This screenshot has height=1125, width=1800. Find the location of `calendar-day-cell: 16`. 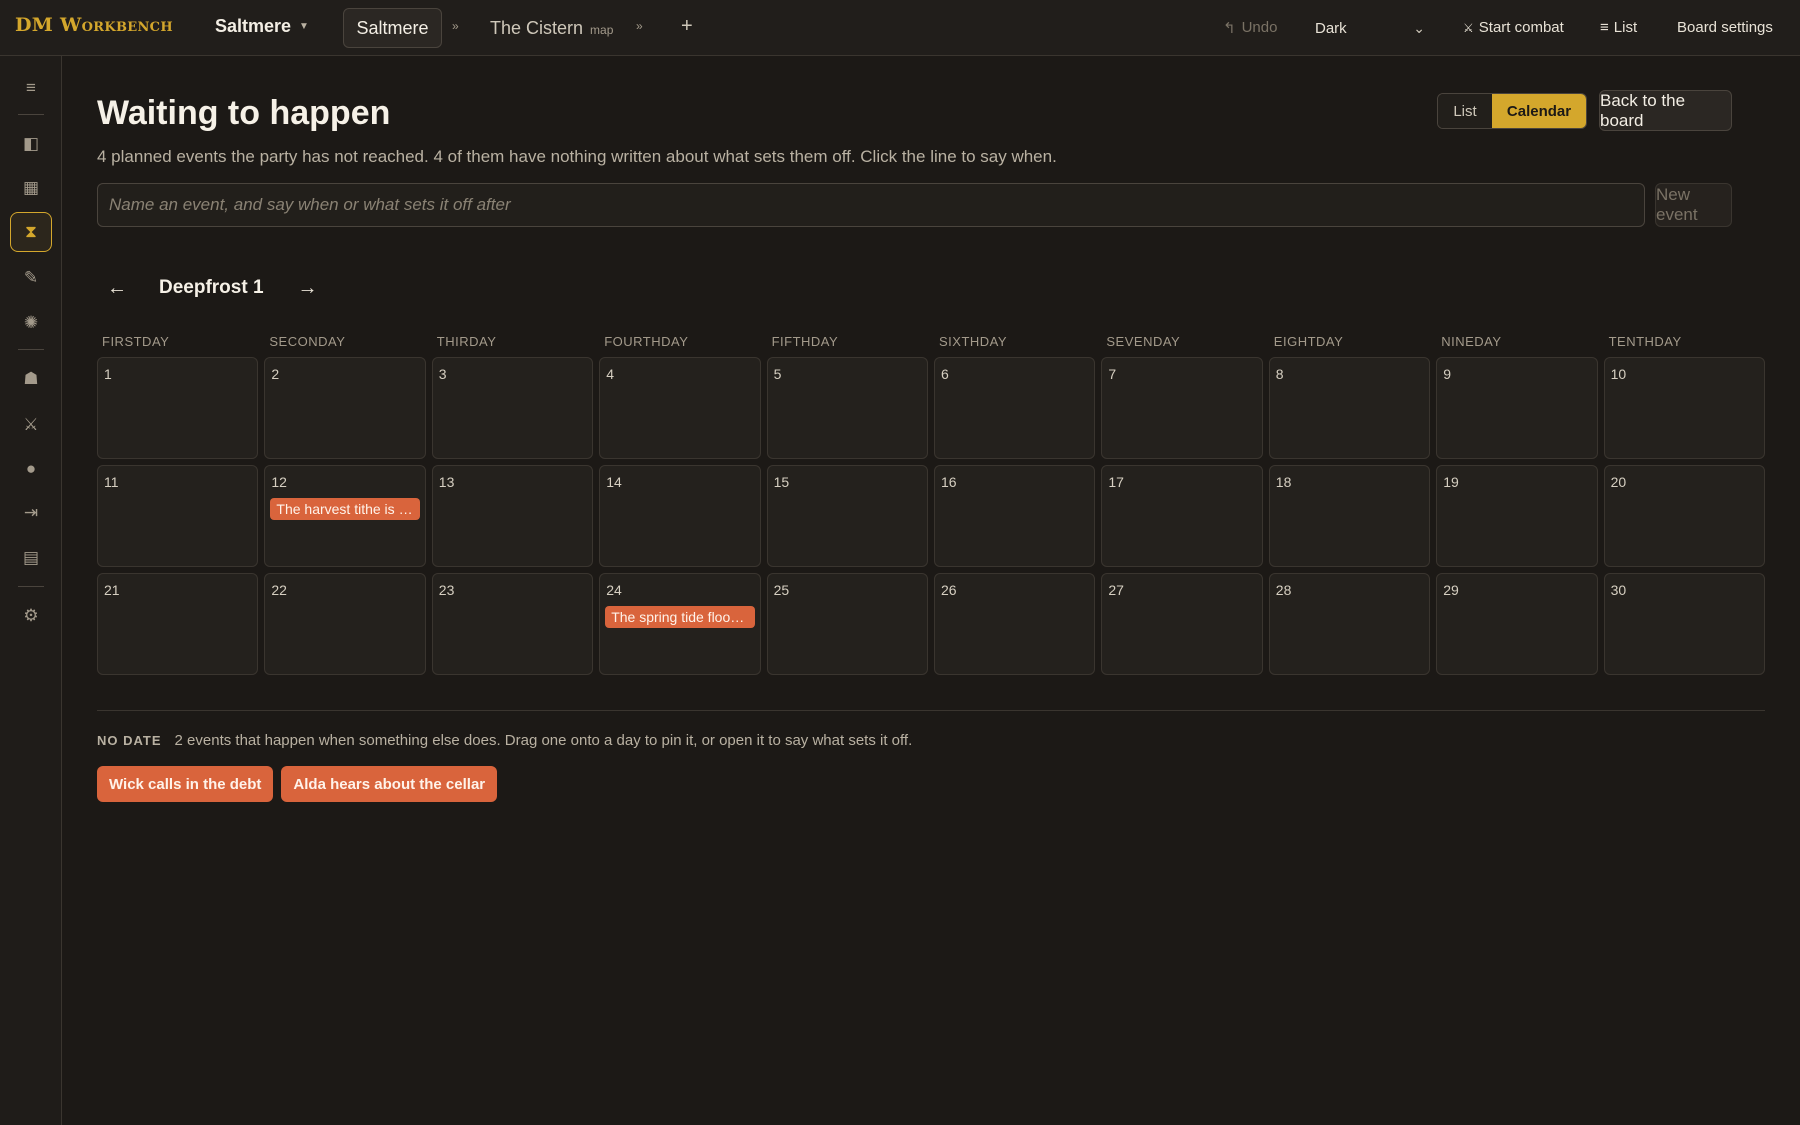

calendar-day-cell: 16 is located at coordinates (1014, 516).